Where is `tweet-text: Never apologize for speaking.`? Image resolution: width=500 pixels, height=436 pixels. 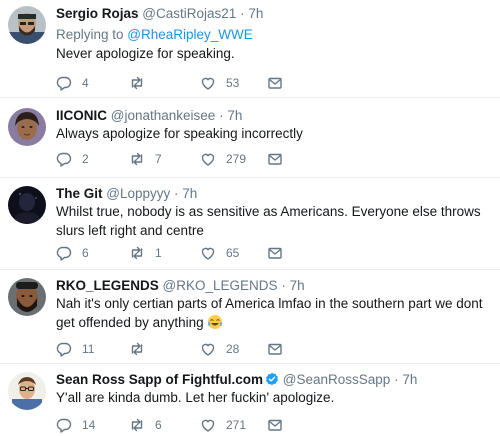
tweet-text: Never apologize for speaking. is located at coordinates (145, 53).